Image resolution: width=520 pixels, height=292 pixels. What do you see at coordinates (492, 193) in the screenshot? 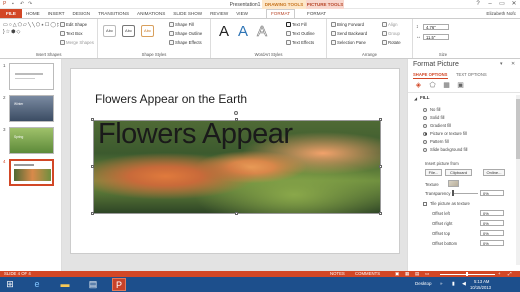
I see `transparency-input: 0%` at bounding box center [492, 193].